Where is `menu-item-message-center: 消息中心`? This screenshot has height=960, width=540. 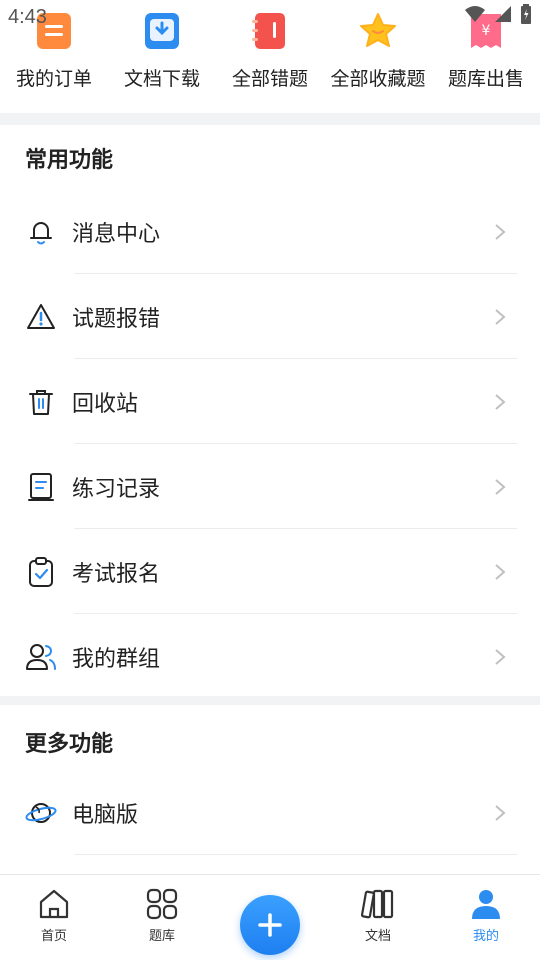
menu-item-message-center: 消息中心 is located at coordinates (270, 231).